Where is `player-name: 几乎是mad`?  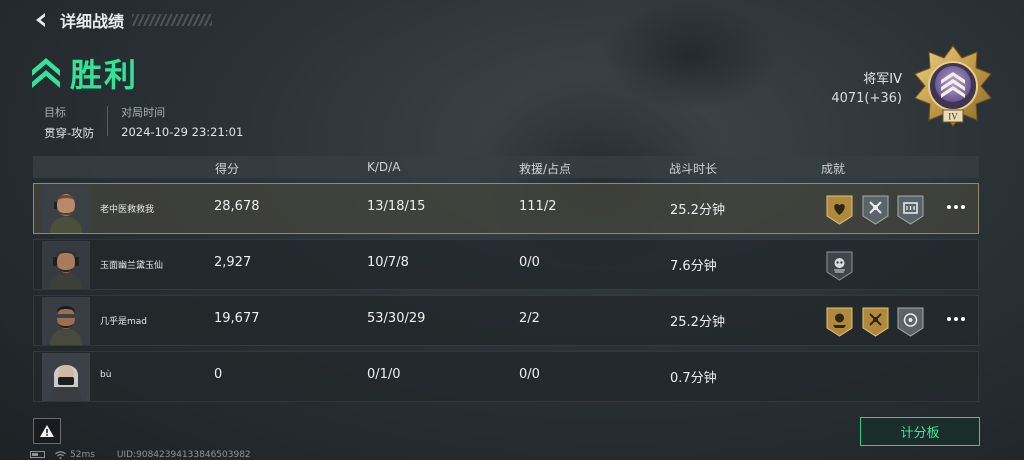 player-name: 几乎是mad is located at coordinates (123, 322).